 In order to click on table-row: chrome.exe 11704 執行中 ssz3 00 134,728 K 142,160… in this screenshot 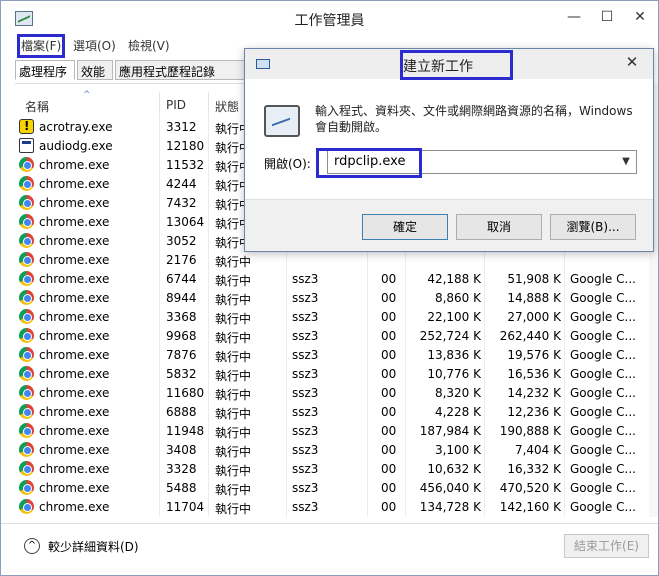, I will do `click(335, 507)`.